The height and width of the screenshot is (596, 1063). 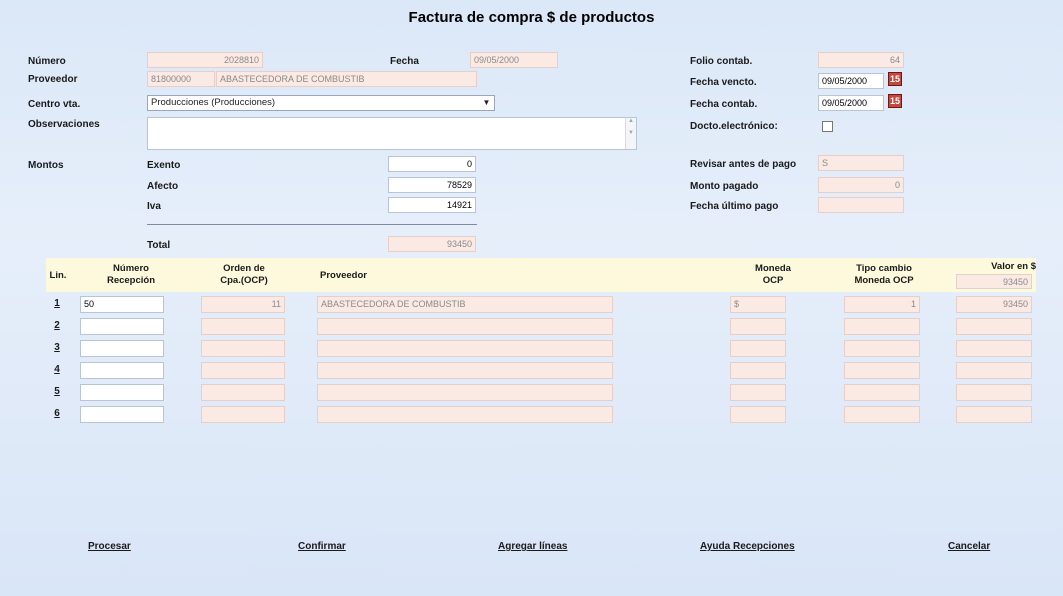 I want to click on proveedor-label: Proveedor, so click(x=53, y=79).